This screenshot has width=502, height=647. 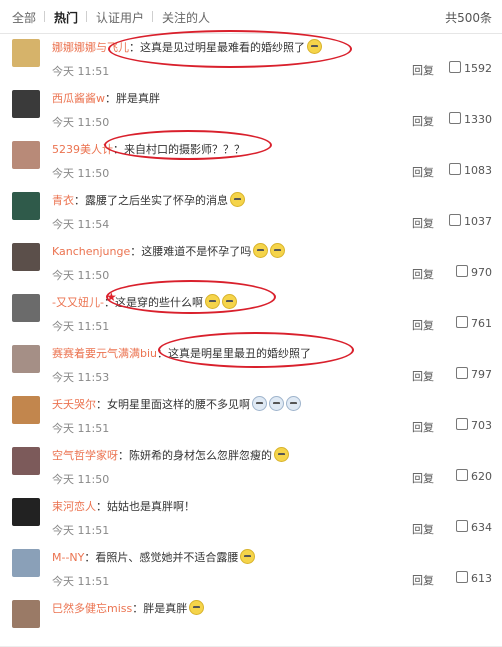 What do you see at coordinates (179, 149) in the screenshot?
I see `comment-text: ：来自村口的摄影师？？？` at bounding box center [179, 149].